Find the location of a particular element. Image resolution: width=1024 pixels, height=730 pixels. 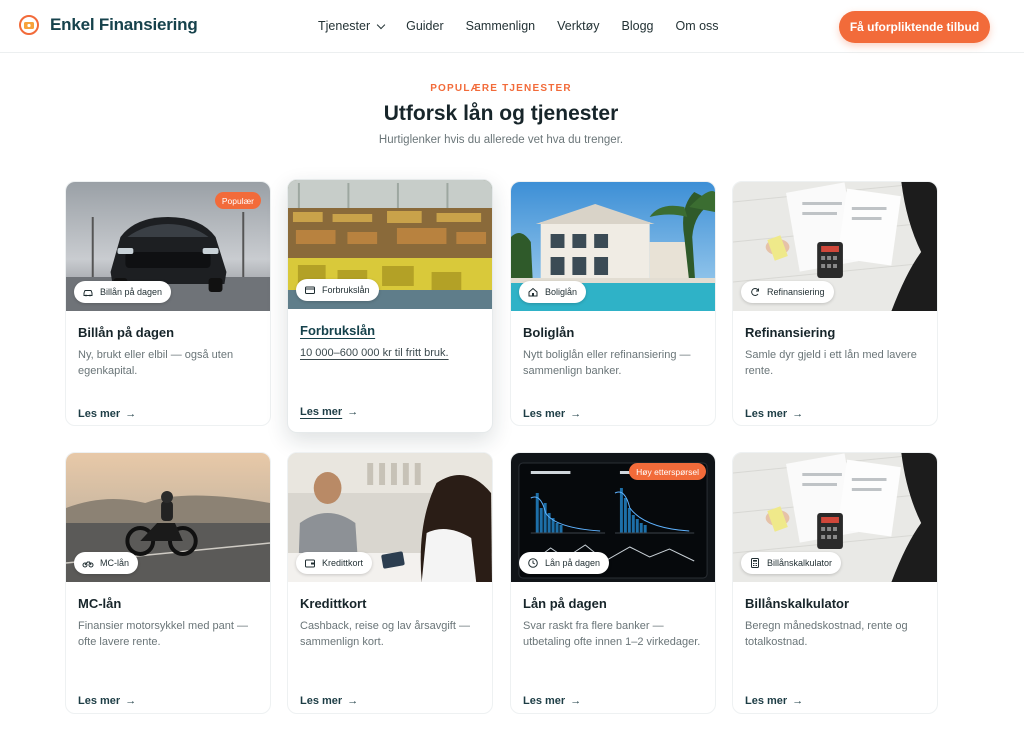

high-demand-badge: Høy etterspørsel is located at coordinates (667, 471).